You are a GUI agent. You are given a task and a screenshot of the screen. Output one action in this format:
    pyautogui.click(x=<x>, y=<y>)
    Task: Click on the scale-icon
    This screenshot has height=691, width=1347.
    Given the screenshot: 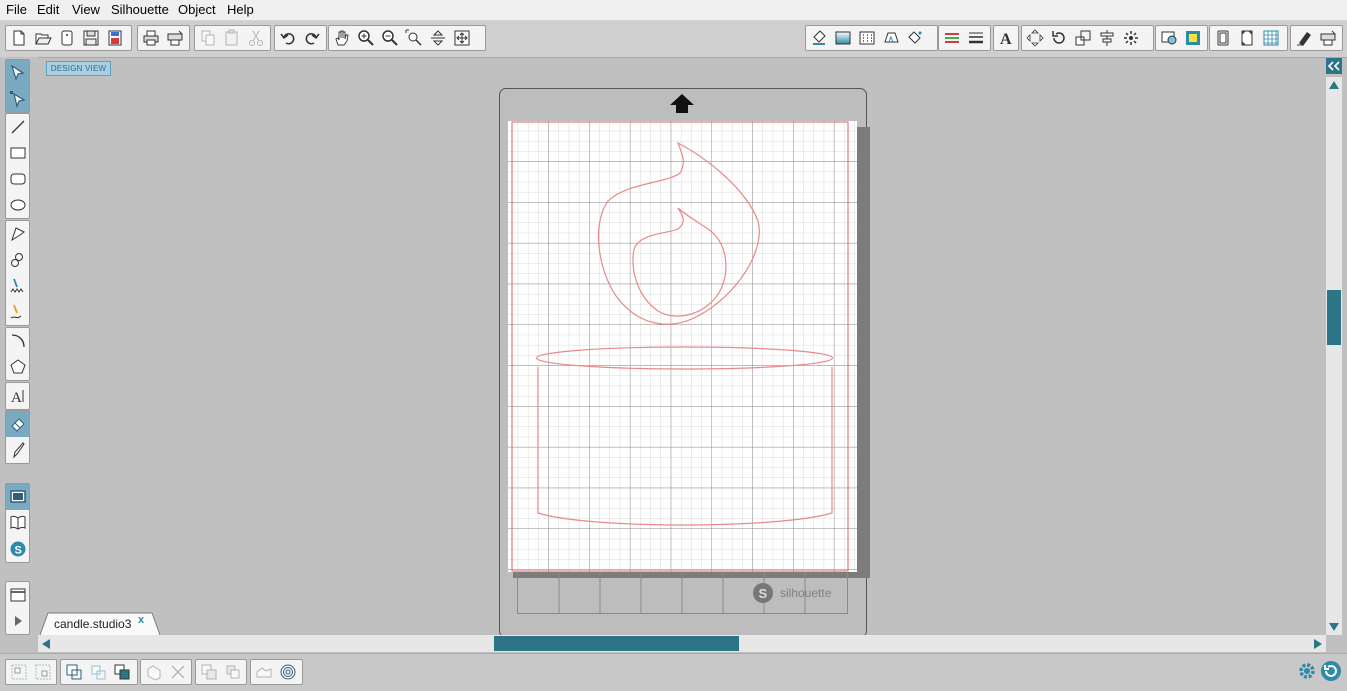 What is the action you would take?
    pyautogui.click(x=1083, y=38)
    